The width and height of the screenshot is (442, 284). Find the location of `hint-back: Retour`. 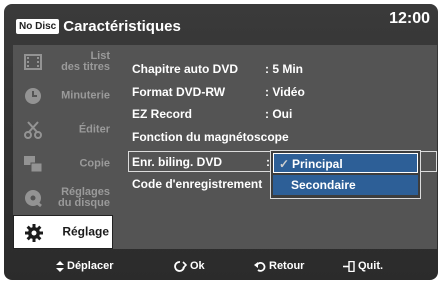

hint-back: Retour is located at coordinates (279, 266).